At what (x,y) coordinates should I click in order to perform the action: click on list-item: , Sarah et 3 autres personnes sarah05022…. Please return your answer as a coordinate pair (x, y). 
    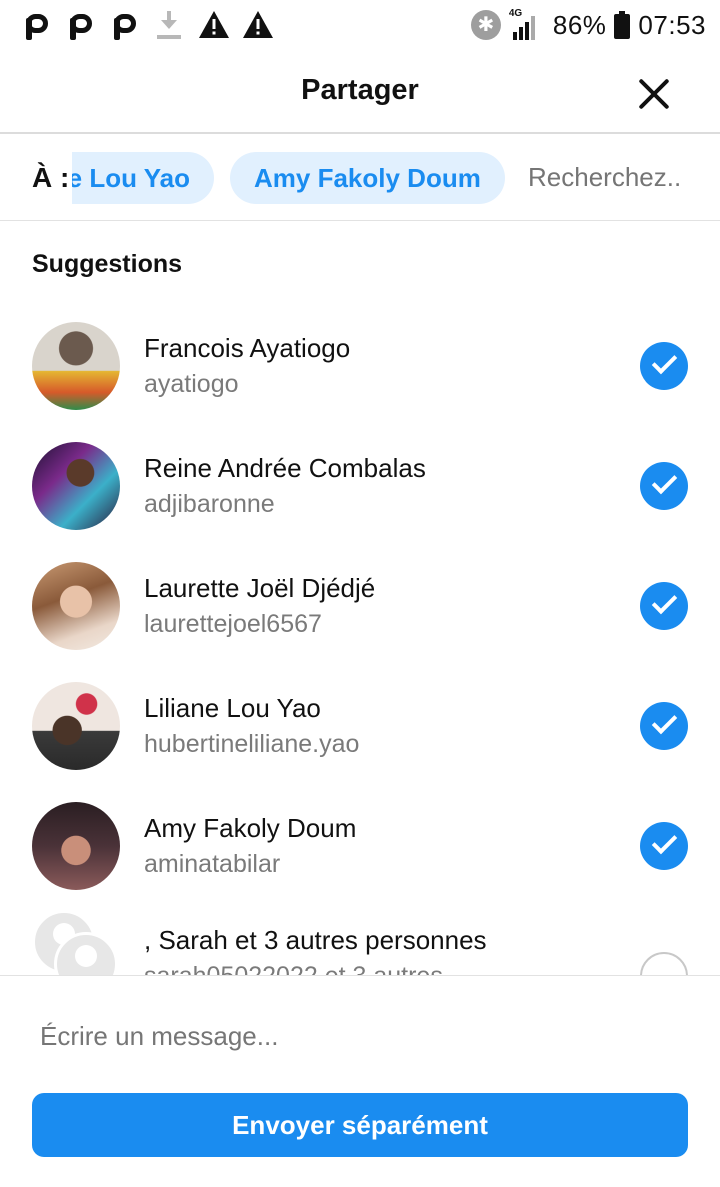
    Looking at the image, I should click on (360, 937).